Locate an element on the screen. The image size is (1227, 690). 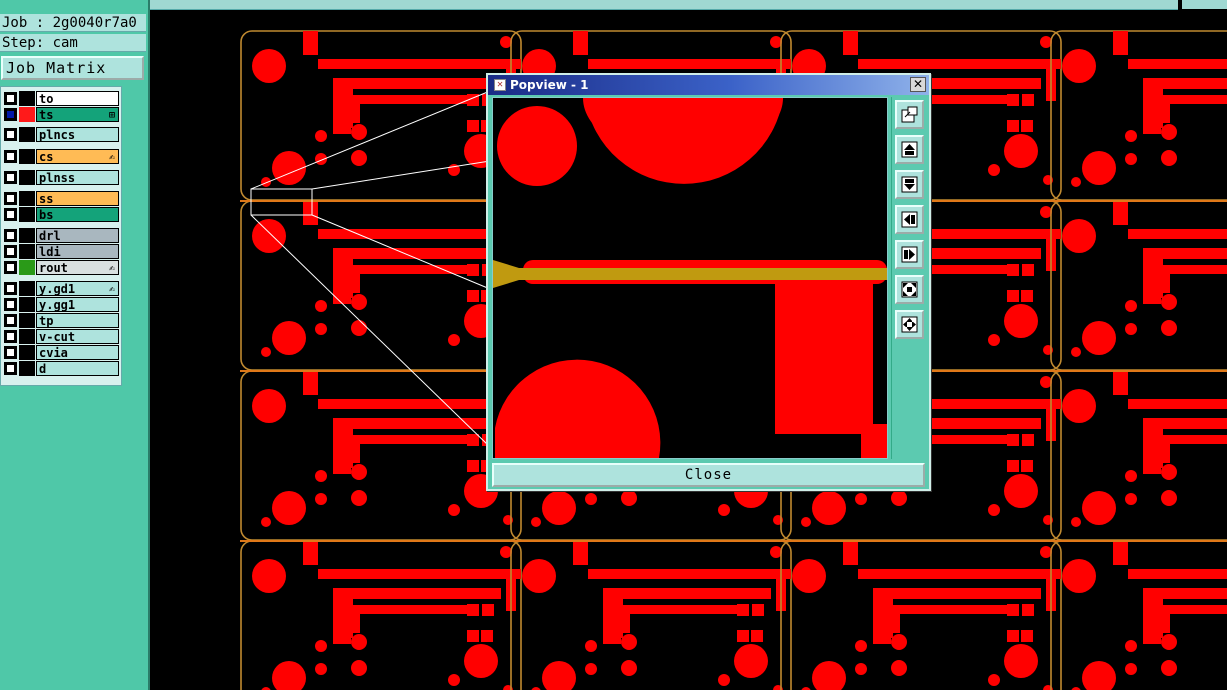
zoom-window-icon is located at coordinates (909, 114).